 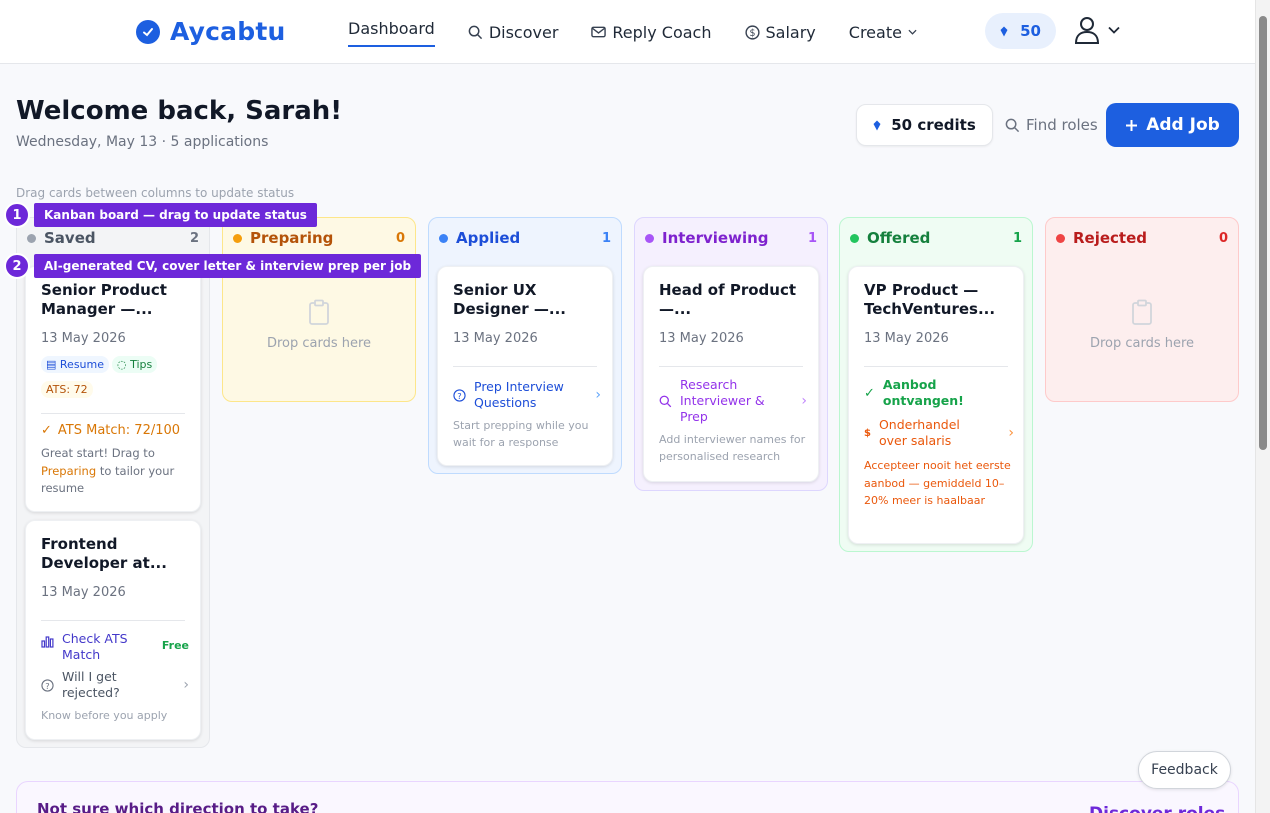 What do you see at coordinates (1030, 31) in the screenshot?
I see `credits-badge-count: 50` at bounding box center [1030, 31].